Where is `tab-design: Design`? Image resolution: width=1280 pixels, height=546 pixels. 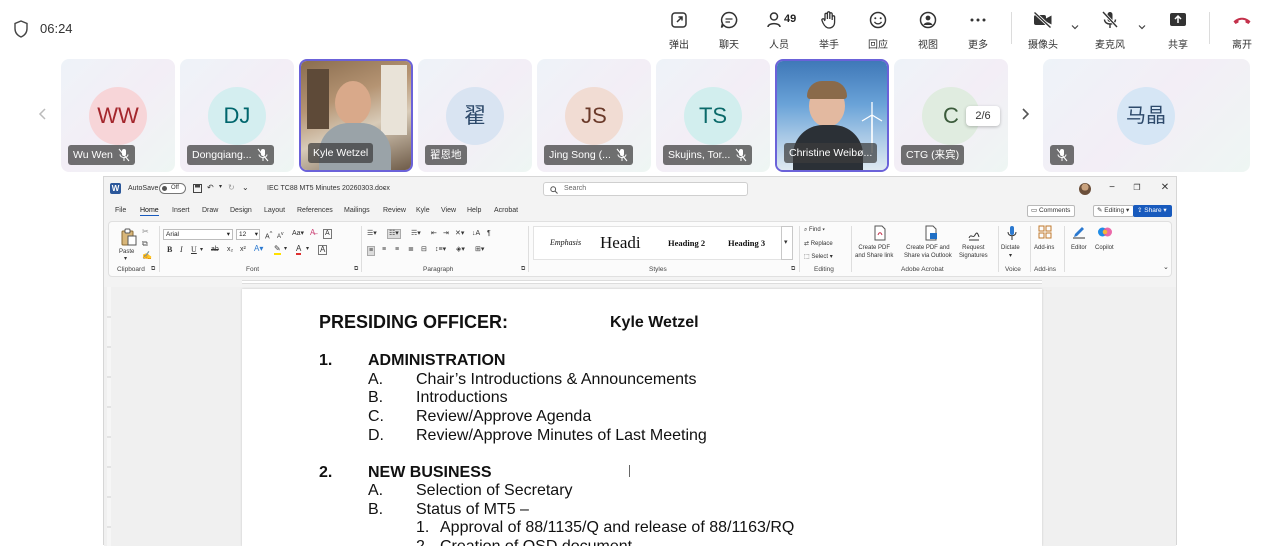
tab-design: Design is located at coordinates (241, 210).